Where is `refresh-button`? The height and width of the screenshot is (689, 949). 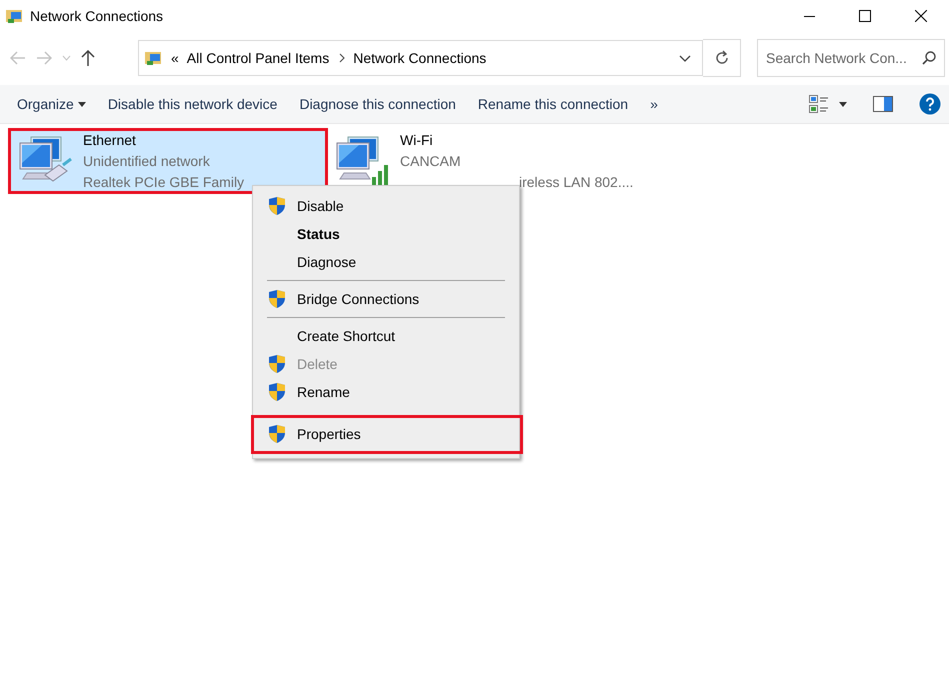 refresh-button is located at coordinates (722, 58).